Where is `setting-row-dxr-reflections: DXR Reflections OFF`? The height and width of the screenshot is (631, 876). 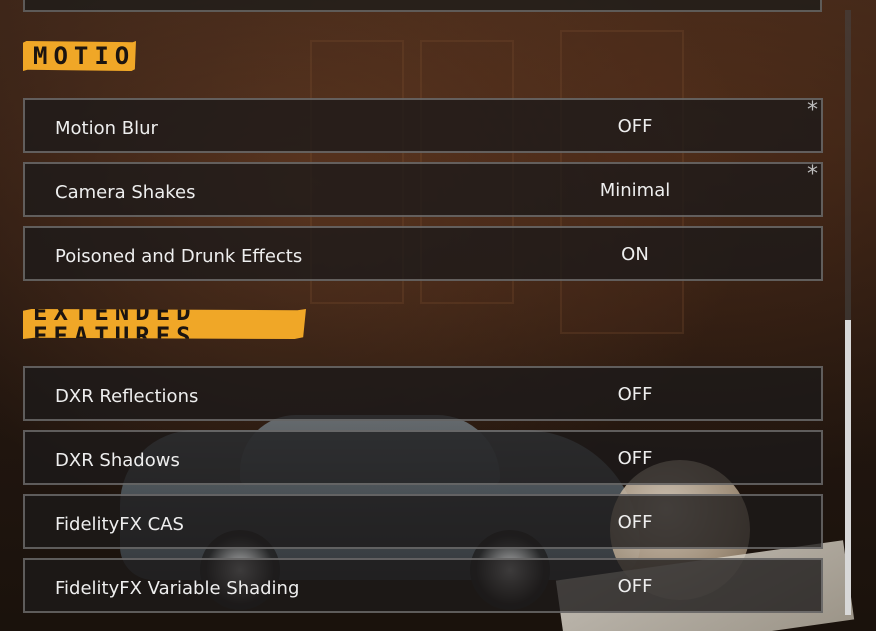
setting-row-dxr-reflections: DXR Reflections OFF is located at coordinates (423, 393).